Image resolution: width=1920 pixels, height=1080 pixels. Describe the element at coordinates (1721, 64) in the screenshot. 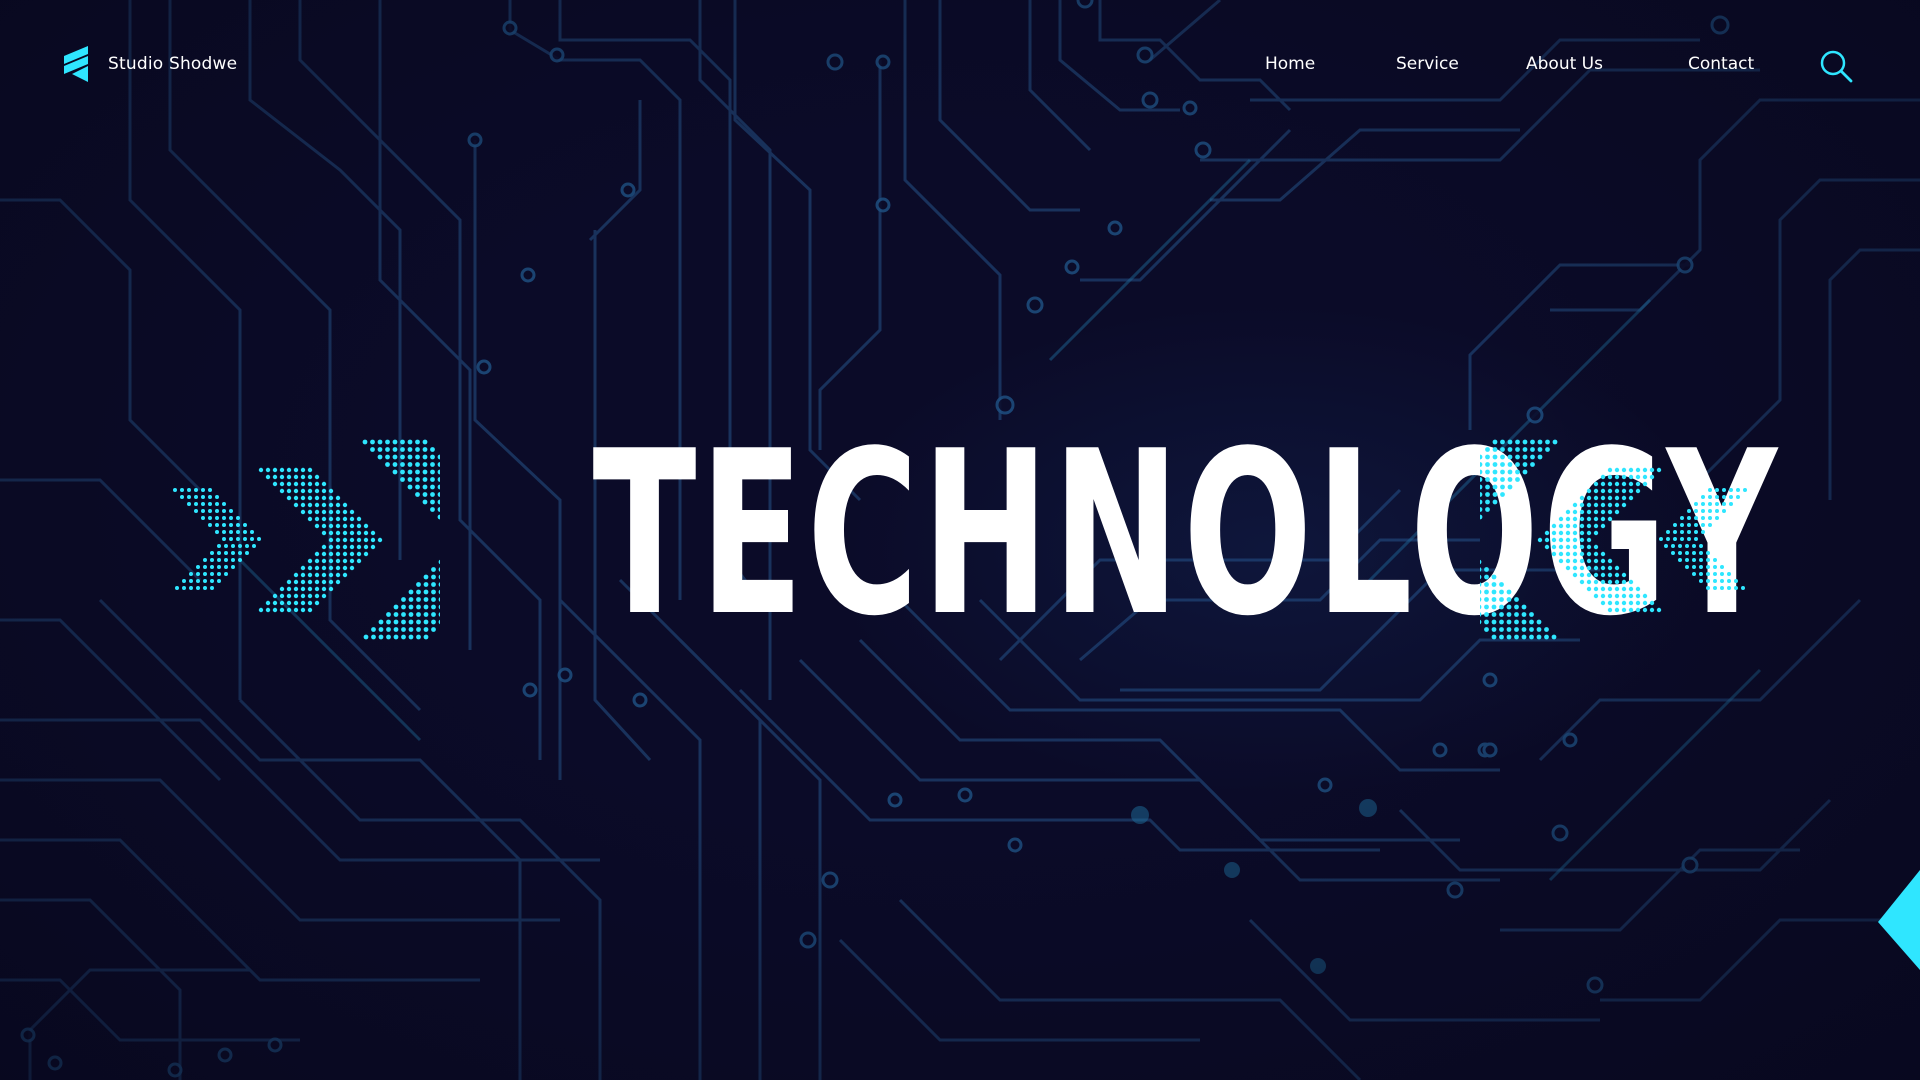

I see `nav-item-contact: Contact` at that location.